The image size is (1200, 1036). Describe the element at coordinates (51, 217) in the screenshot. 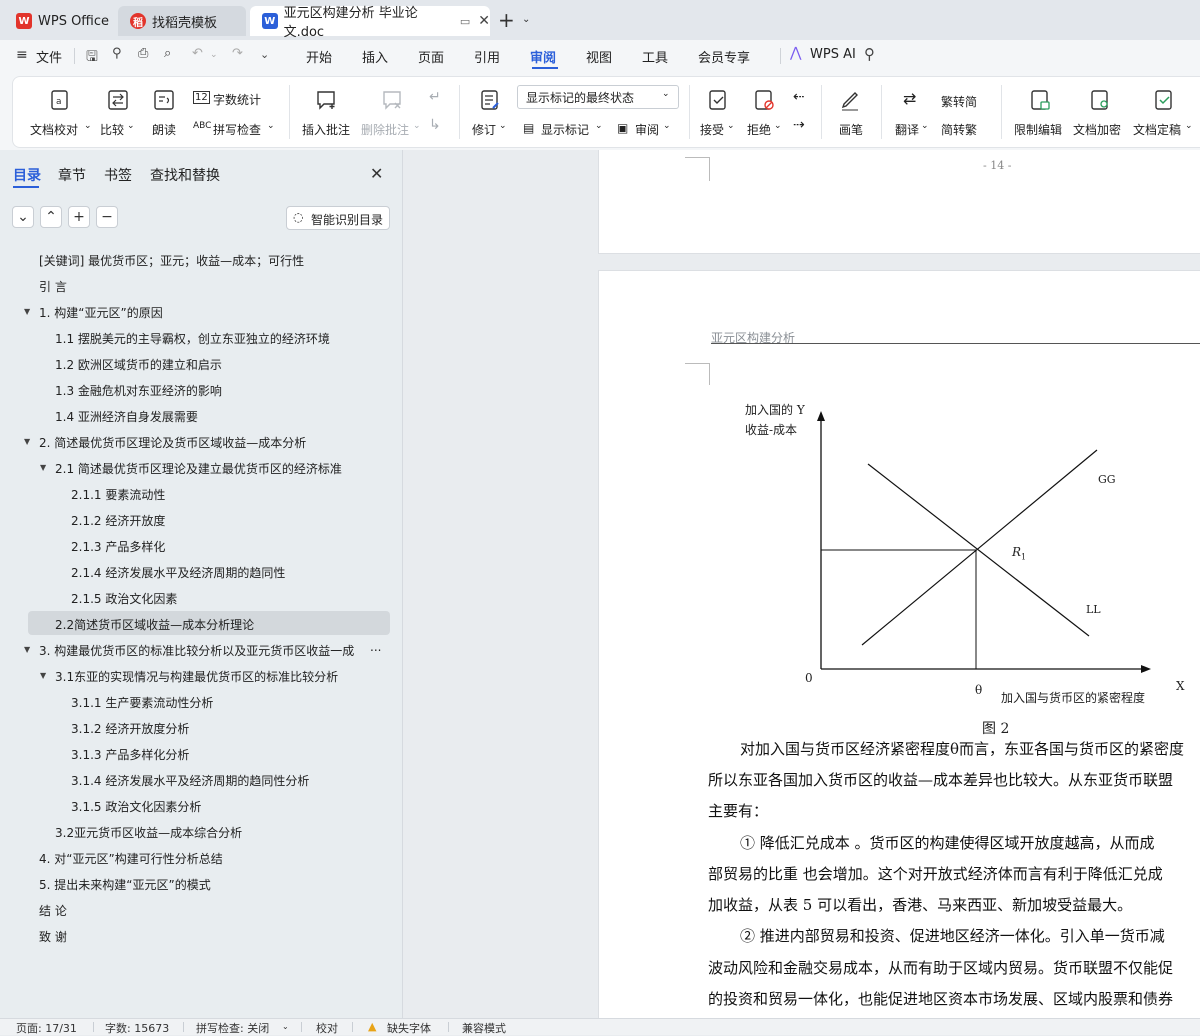

I see `expand-level-button: ⌃` at that location.